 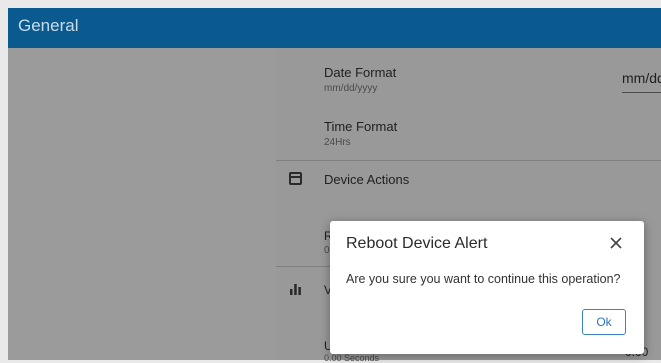 What do you see at coordinates (351, 88) in the screenshot?
I see `date-format-value: mm/dd/yyyy` at bounding box center [351, 88].